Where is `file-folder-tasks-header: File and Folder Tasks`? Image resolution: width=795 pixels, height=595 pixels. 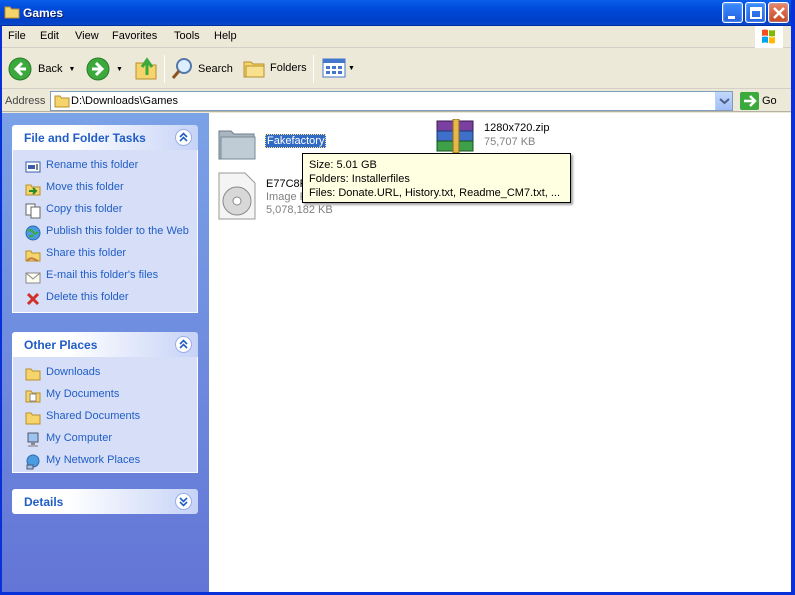
file-folder-tasks-header: File and Folder Tasks is located at coordinates (105, 137).